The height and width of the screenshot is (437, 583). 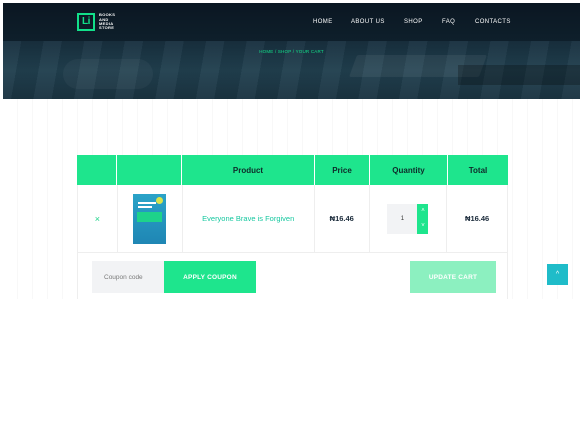 What do you see at coordinates (423, 226) in the screenshot?
I see `chevron-down-icon: ˅` at bounding box center [423, 226].